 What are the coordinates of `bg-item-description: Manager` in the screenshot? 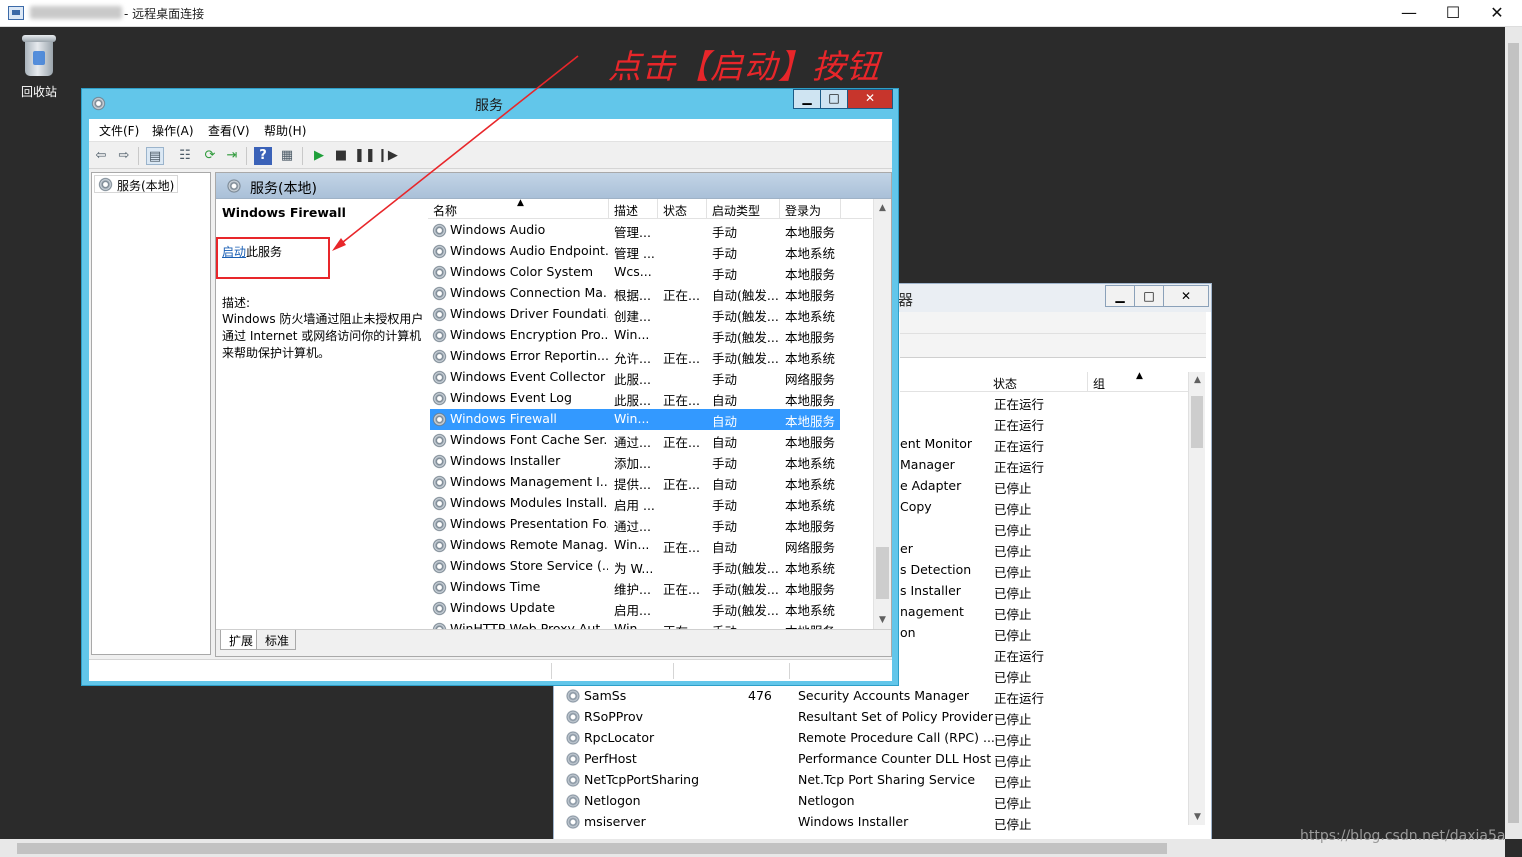 It's located at (927, 464).